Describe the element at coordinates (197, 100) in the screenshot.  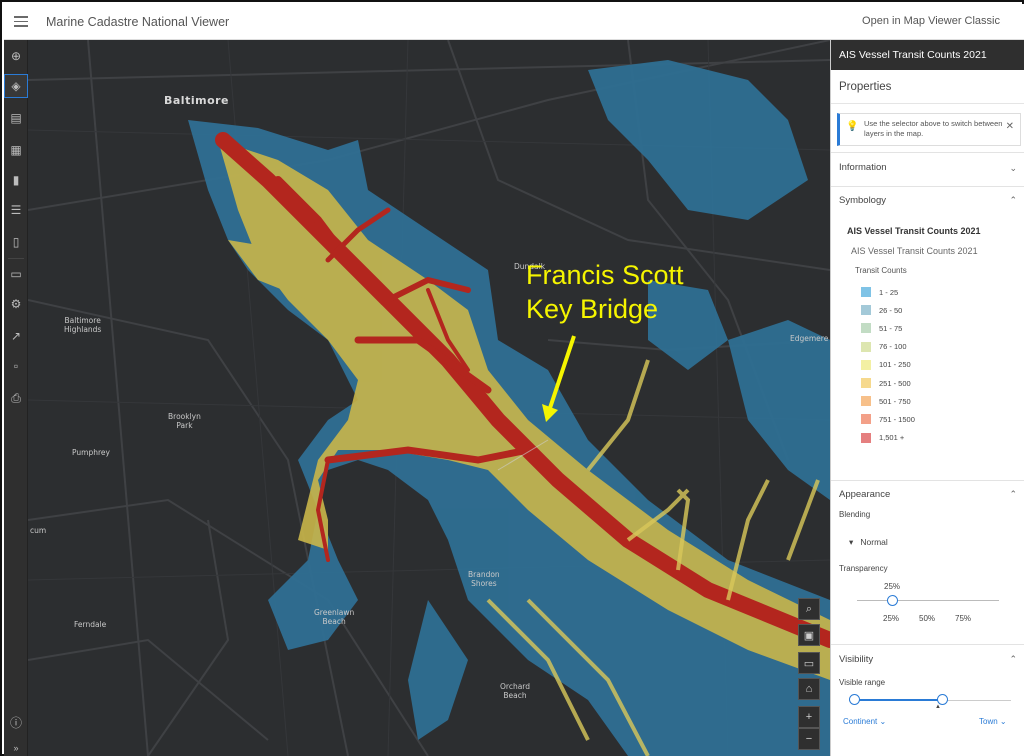
I see `map-label-baltimore: Baltimore` at that location.